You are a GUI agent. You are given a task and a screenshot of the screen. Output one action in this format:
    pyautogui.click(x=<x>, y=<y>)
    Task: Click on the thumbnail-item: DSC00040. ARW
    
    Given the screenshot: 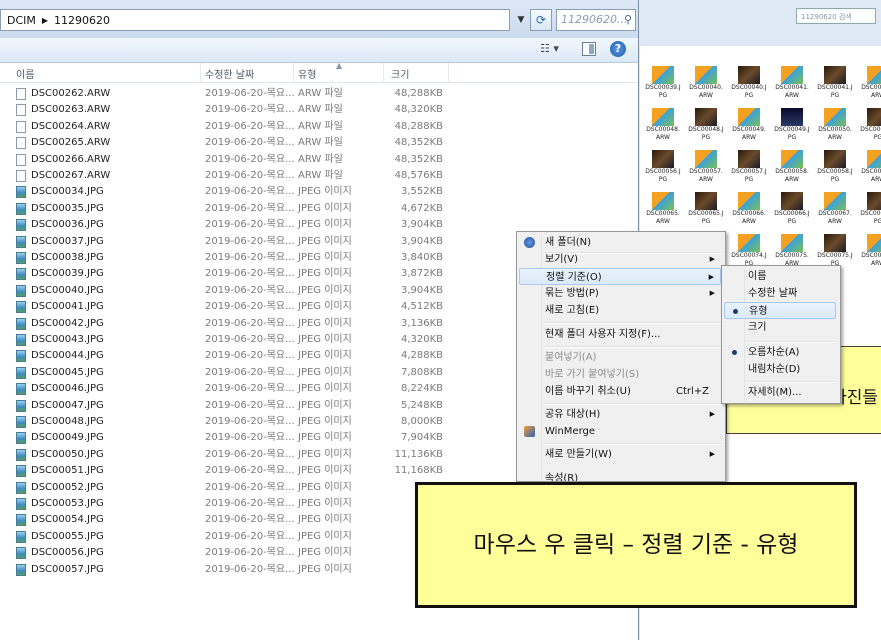 What is the action you would take?
    pyautogui.click(x=706, y=83)
    